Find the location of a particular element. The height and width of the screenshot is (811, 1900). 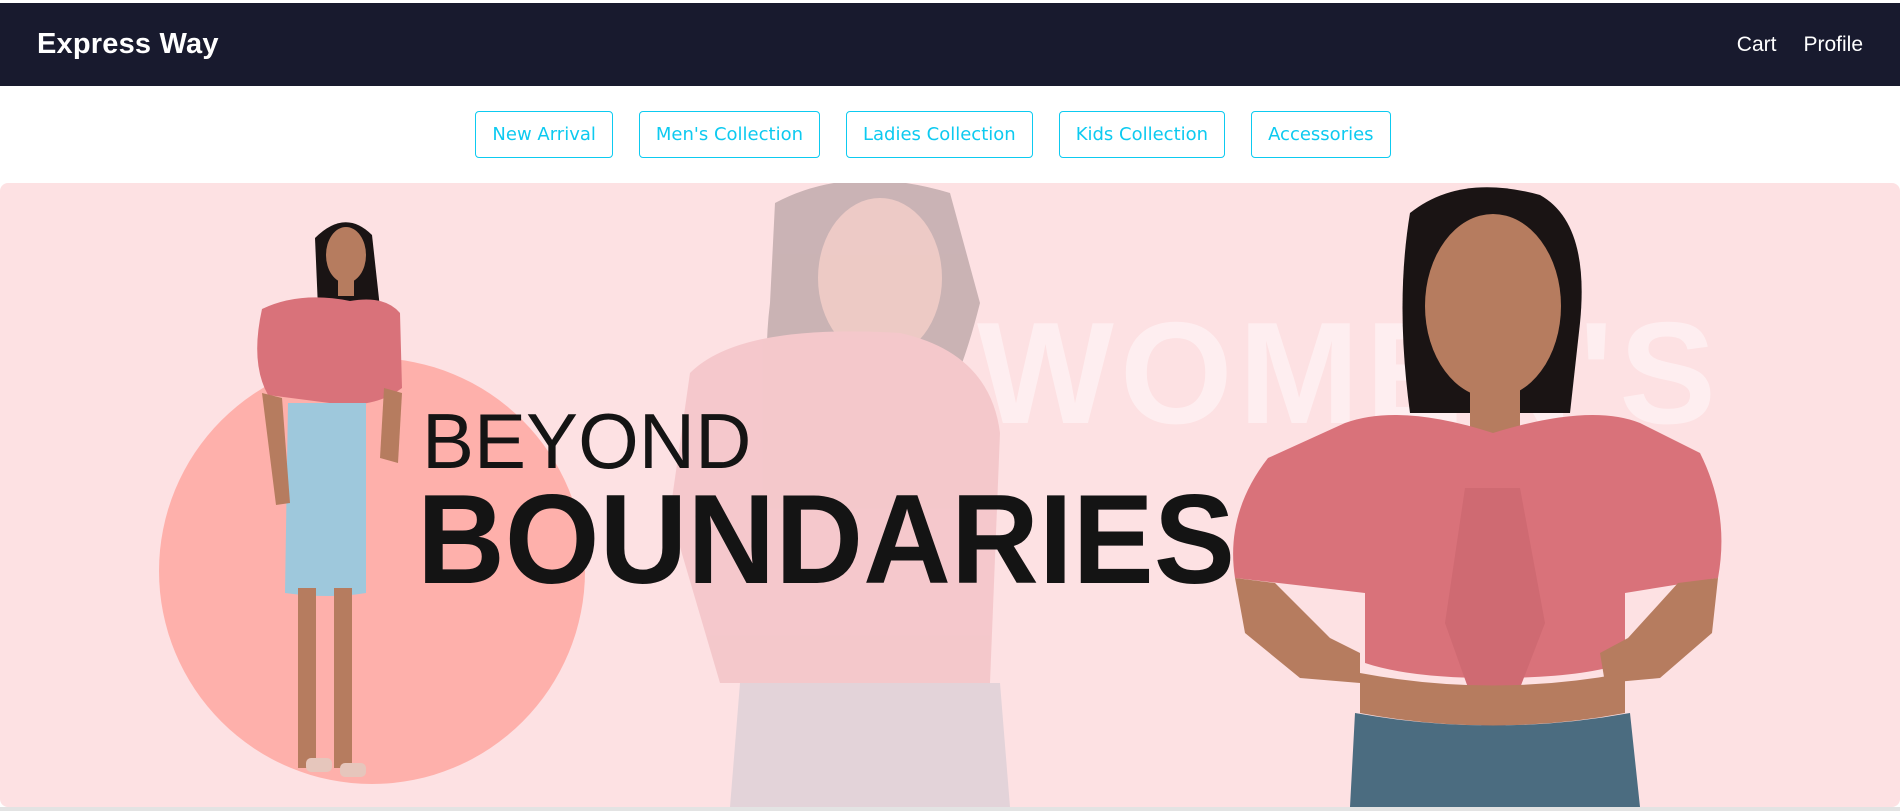

banner-headline-line2: BOUNDARIES is located at coordinates (826, 539).